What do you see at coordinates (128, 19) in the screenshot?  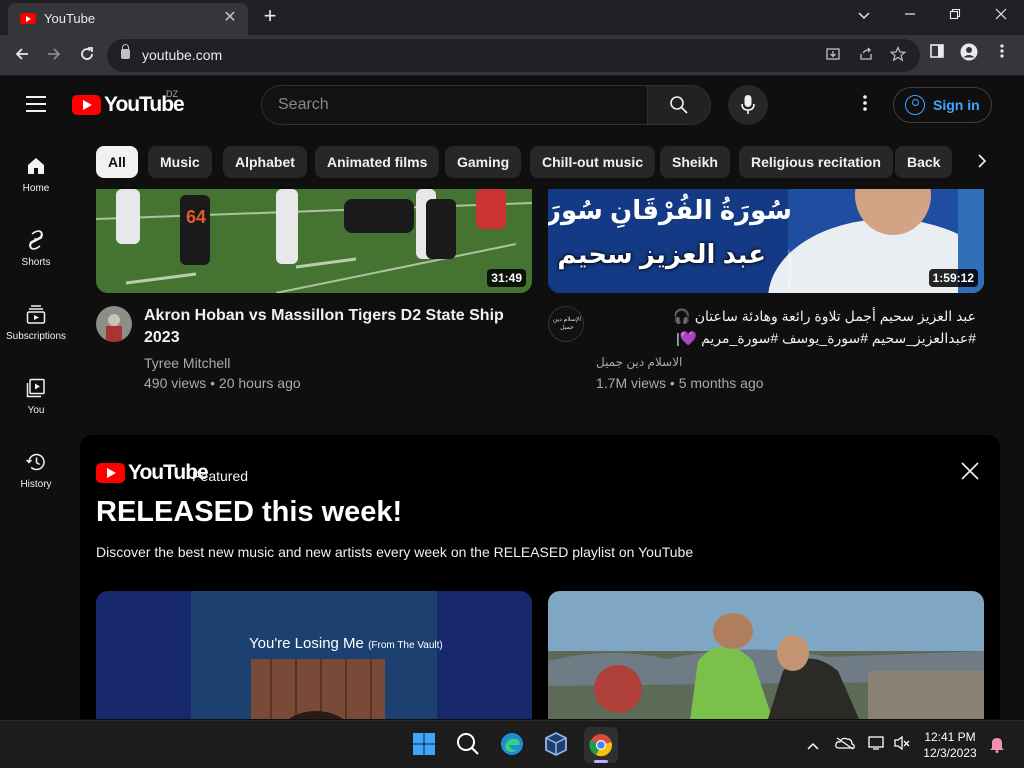 I see `browser-tab: YouTube ✕` at bounding box center [128, 19].